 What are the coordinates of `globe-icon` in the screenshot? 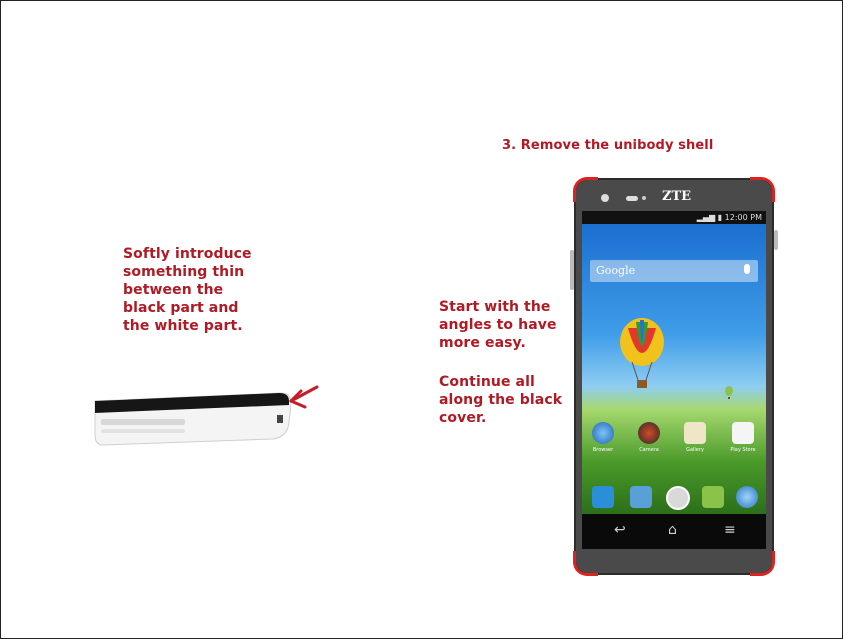 It's located at (747, 497).